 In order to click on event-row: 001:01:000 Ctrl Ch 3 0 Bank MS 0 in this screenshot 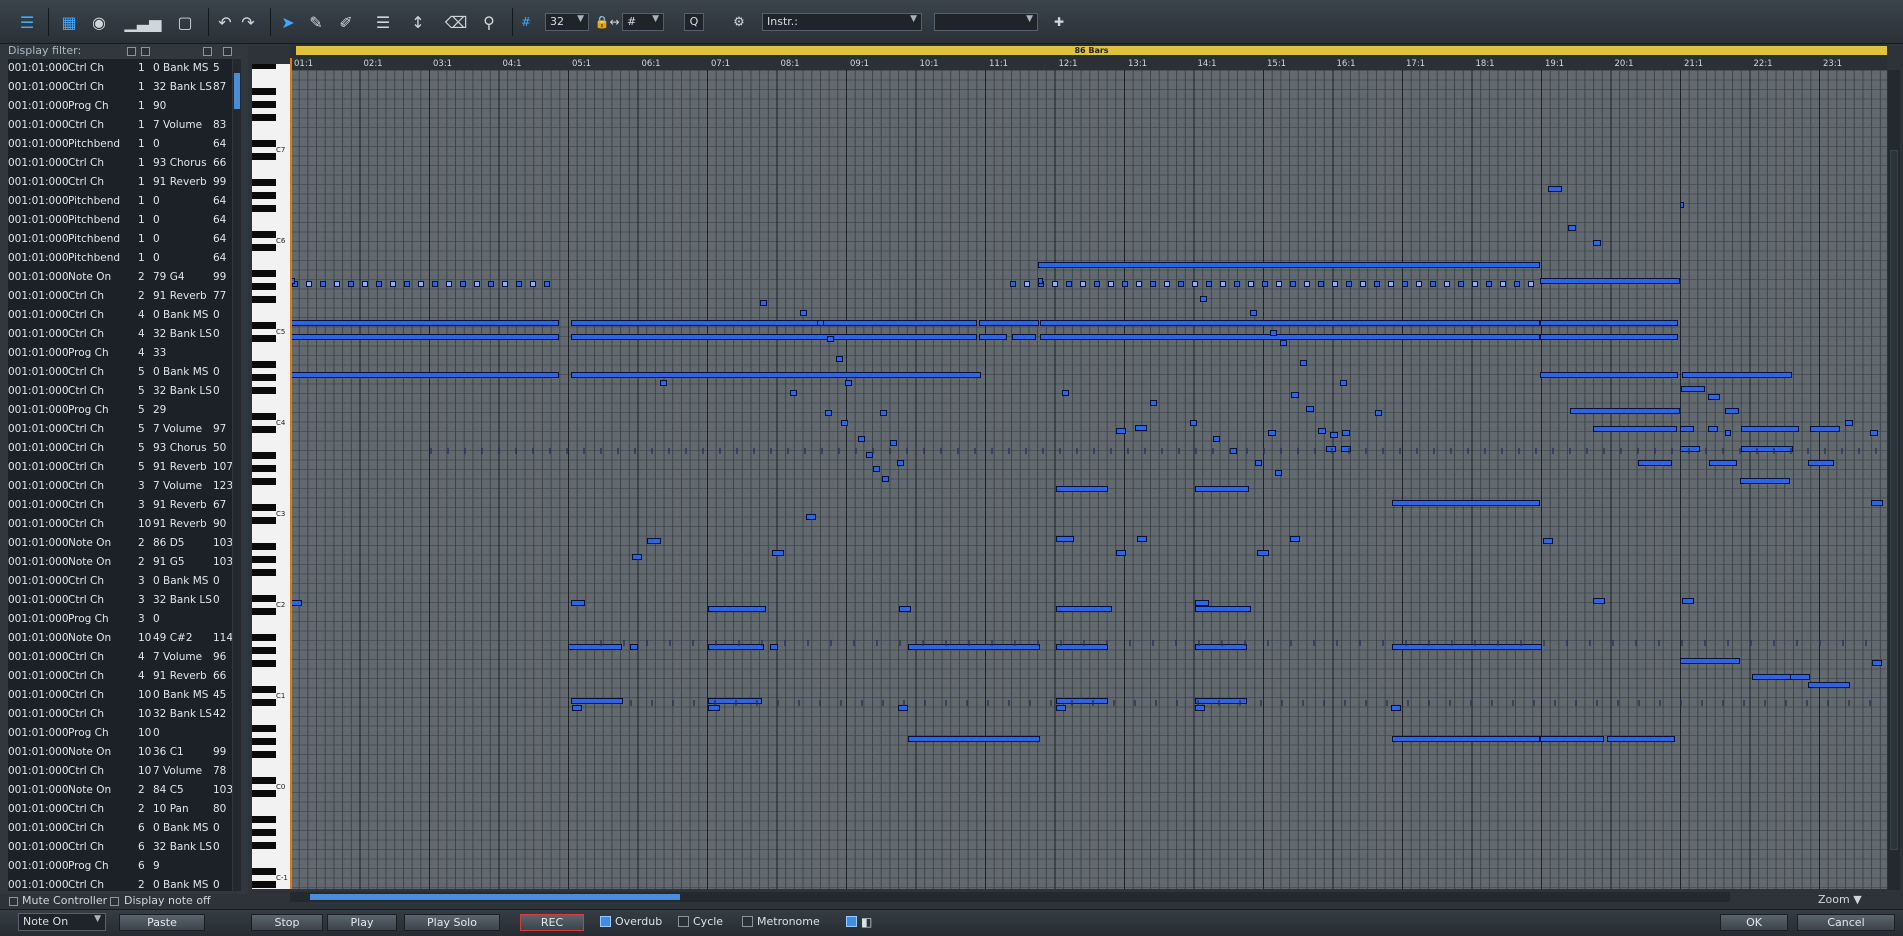, I will do `click(120, 581)`.